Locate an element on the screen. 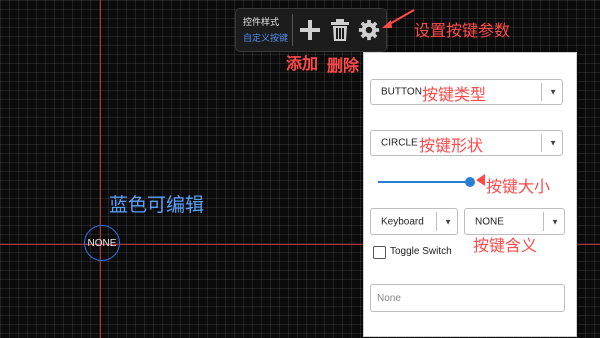  key-type-annotation: 按键类型 is located at coordinates (454, 95).